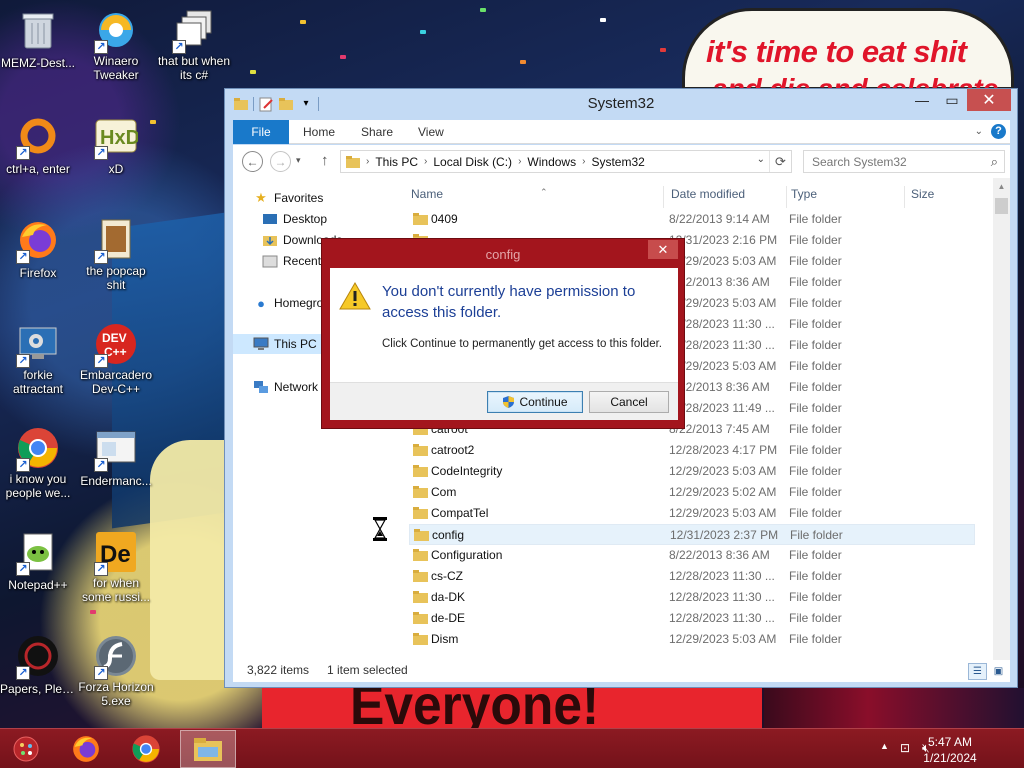 The height and width of the screenshot is (768, 1024). I want to click on desktop-icon-papers-please: ↗ Papers, Please, so click(38, 664).